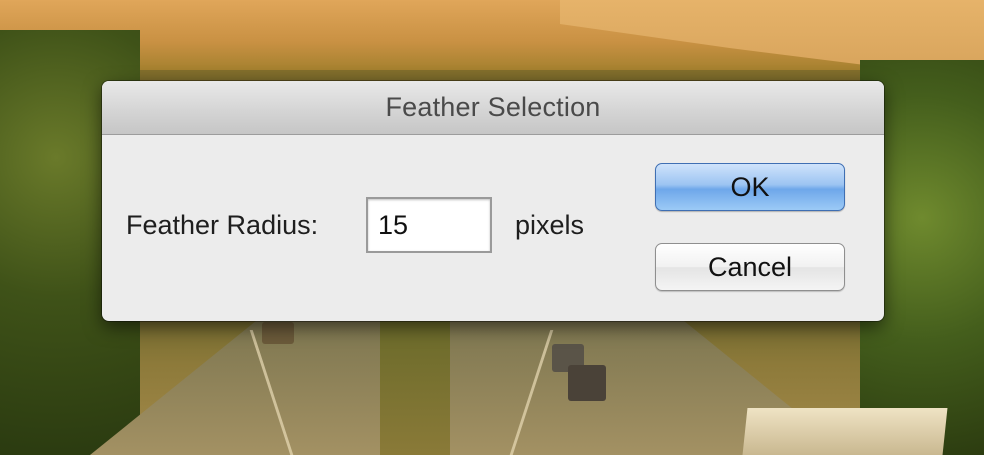 The height and width of the screenshot is (455, 984). Describe the element at coordinates (750, 267) in the screenshot. I see `cancel-button: Cancel` at that location.